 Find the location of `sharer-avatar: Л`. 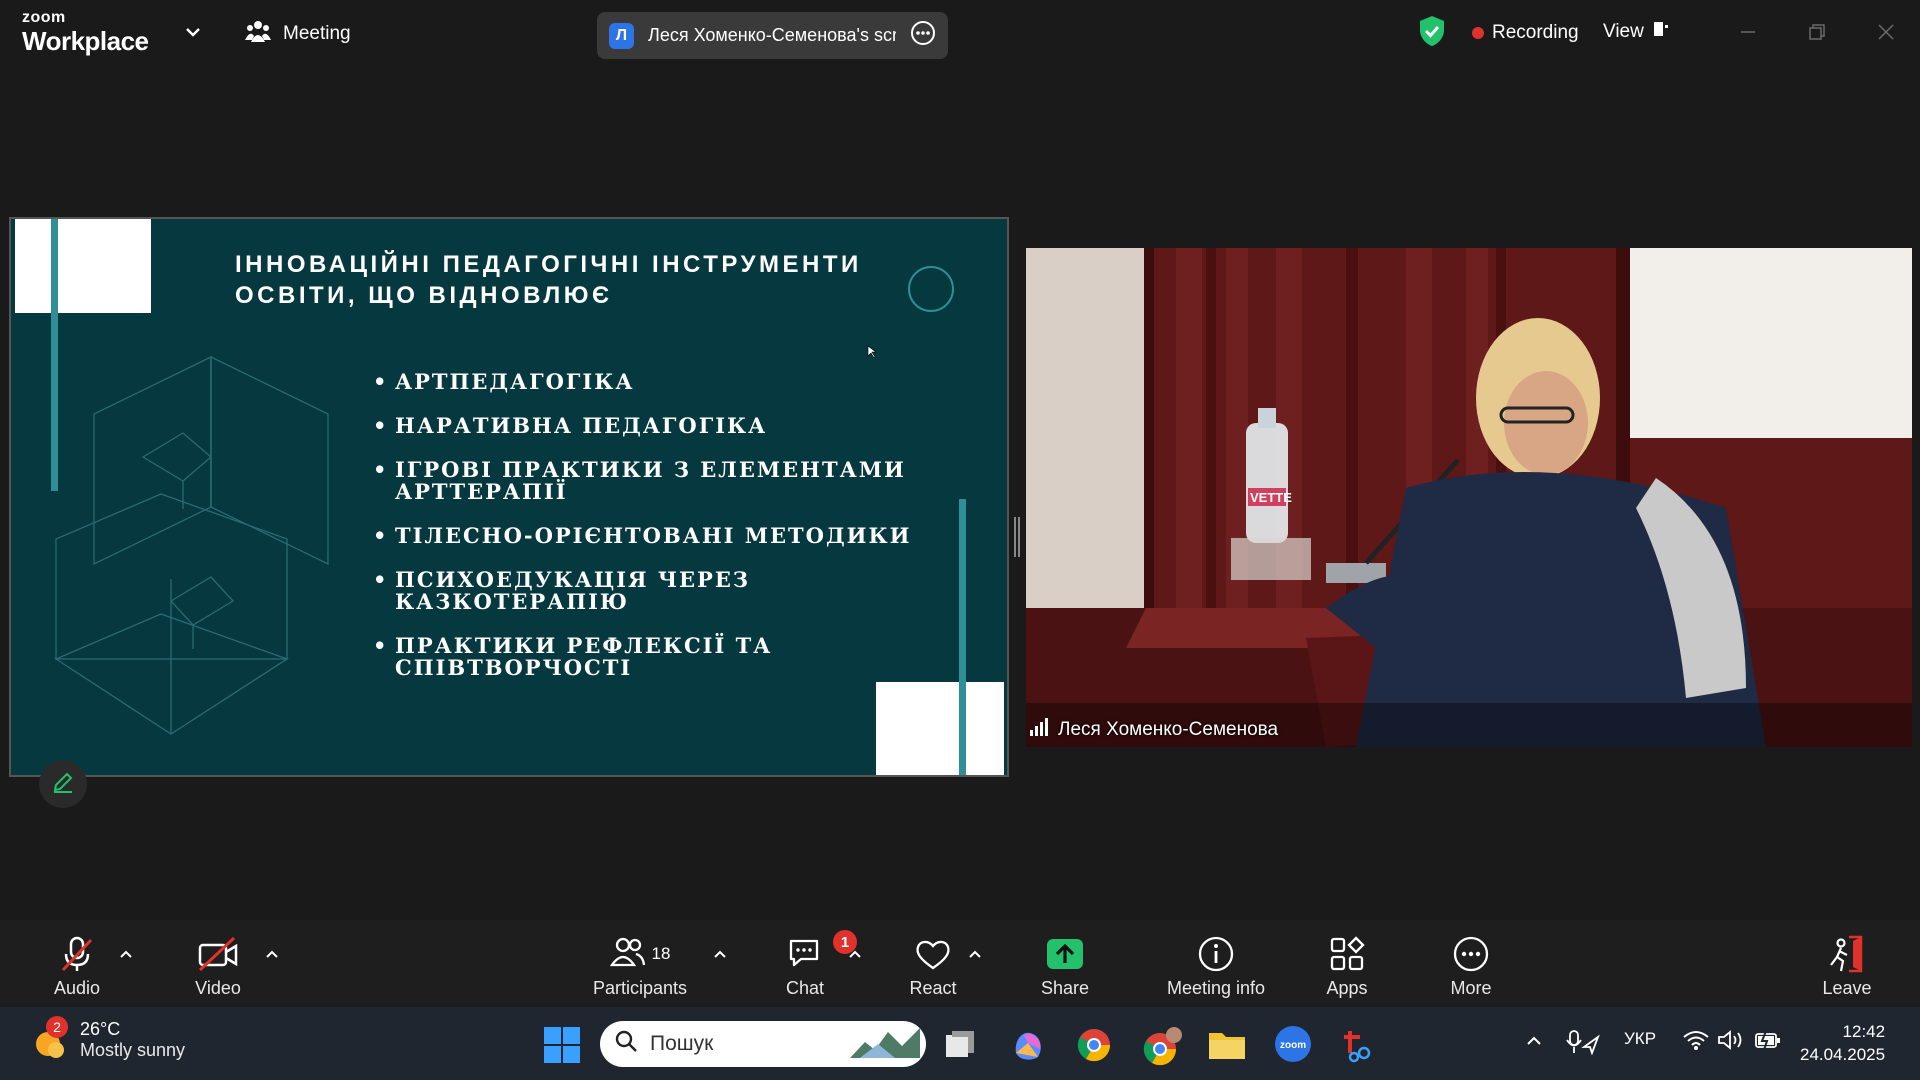

sharer-avatar: Л is located at coordinates (621, 35).